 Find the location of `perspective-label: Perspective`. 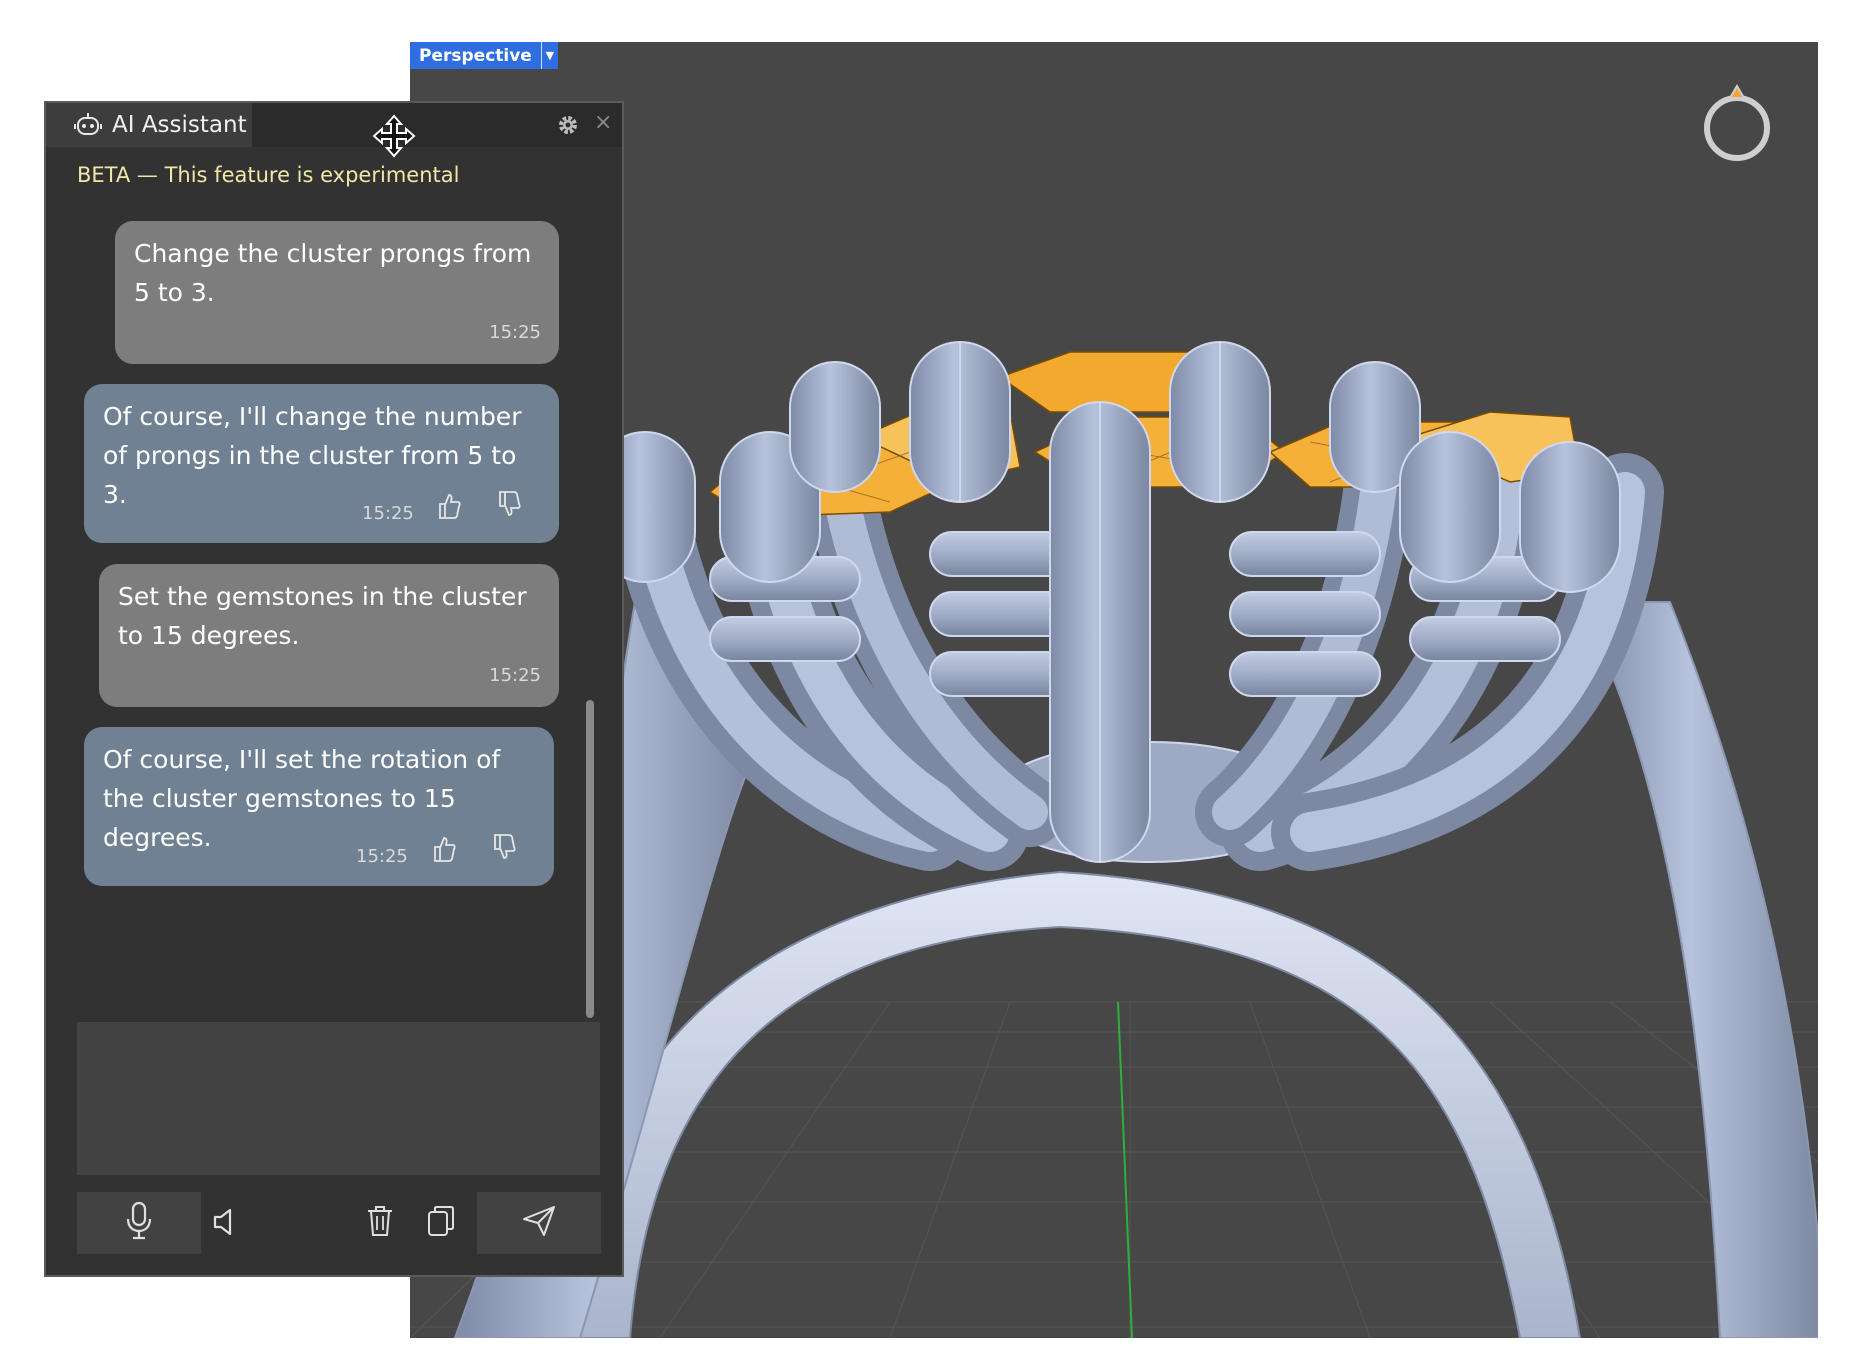

perspective-label: Perspective is located at coordinates (475, 55).